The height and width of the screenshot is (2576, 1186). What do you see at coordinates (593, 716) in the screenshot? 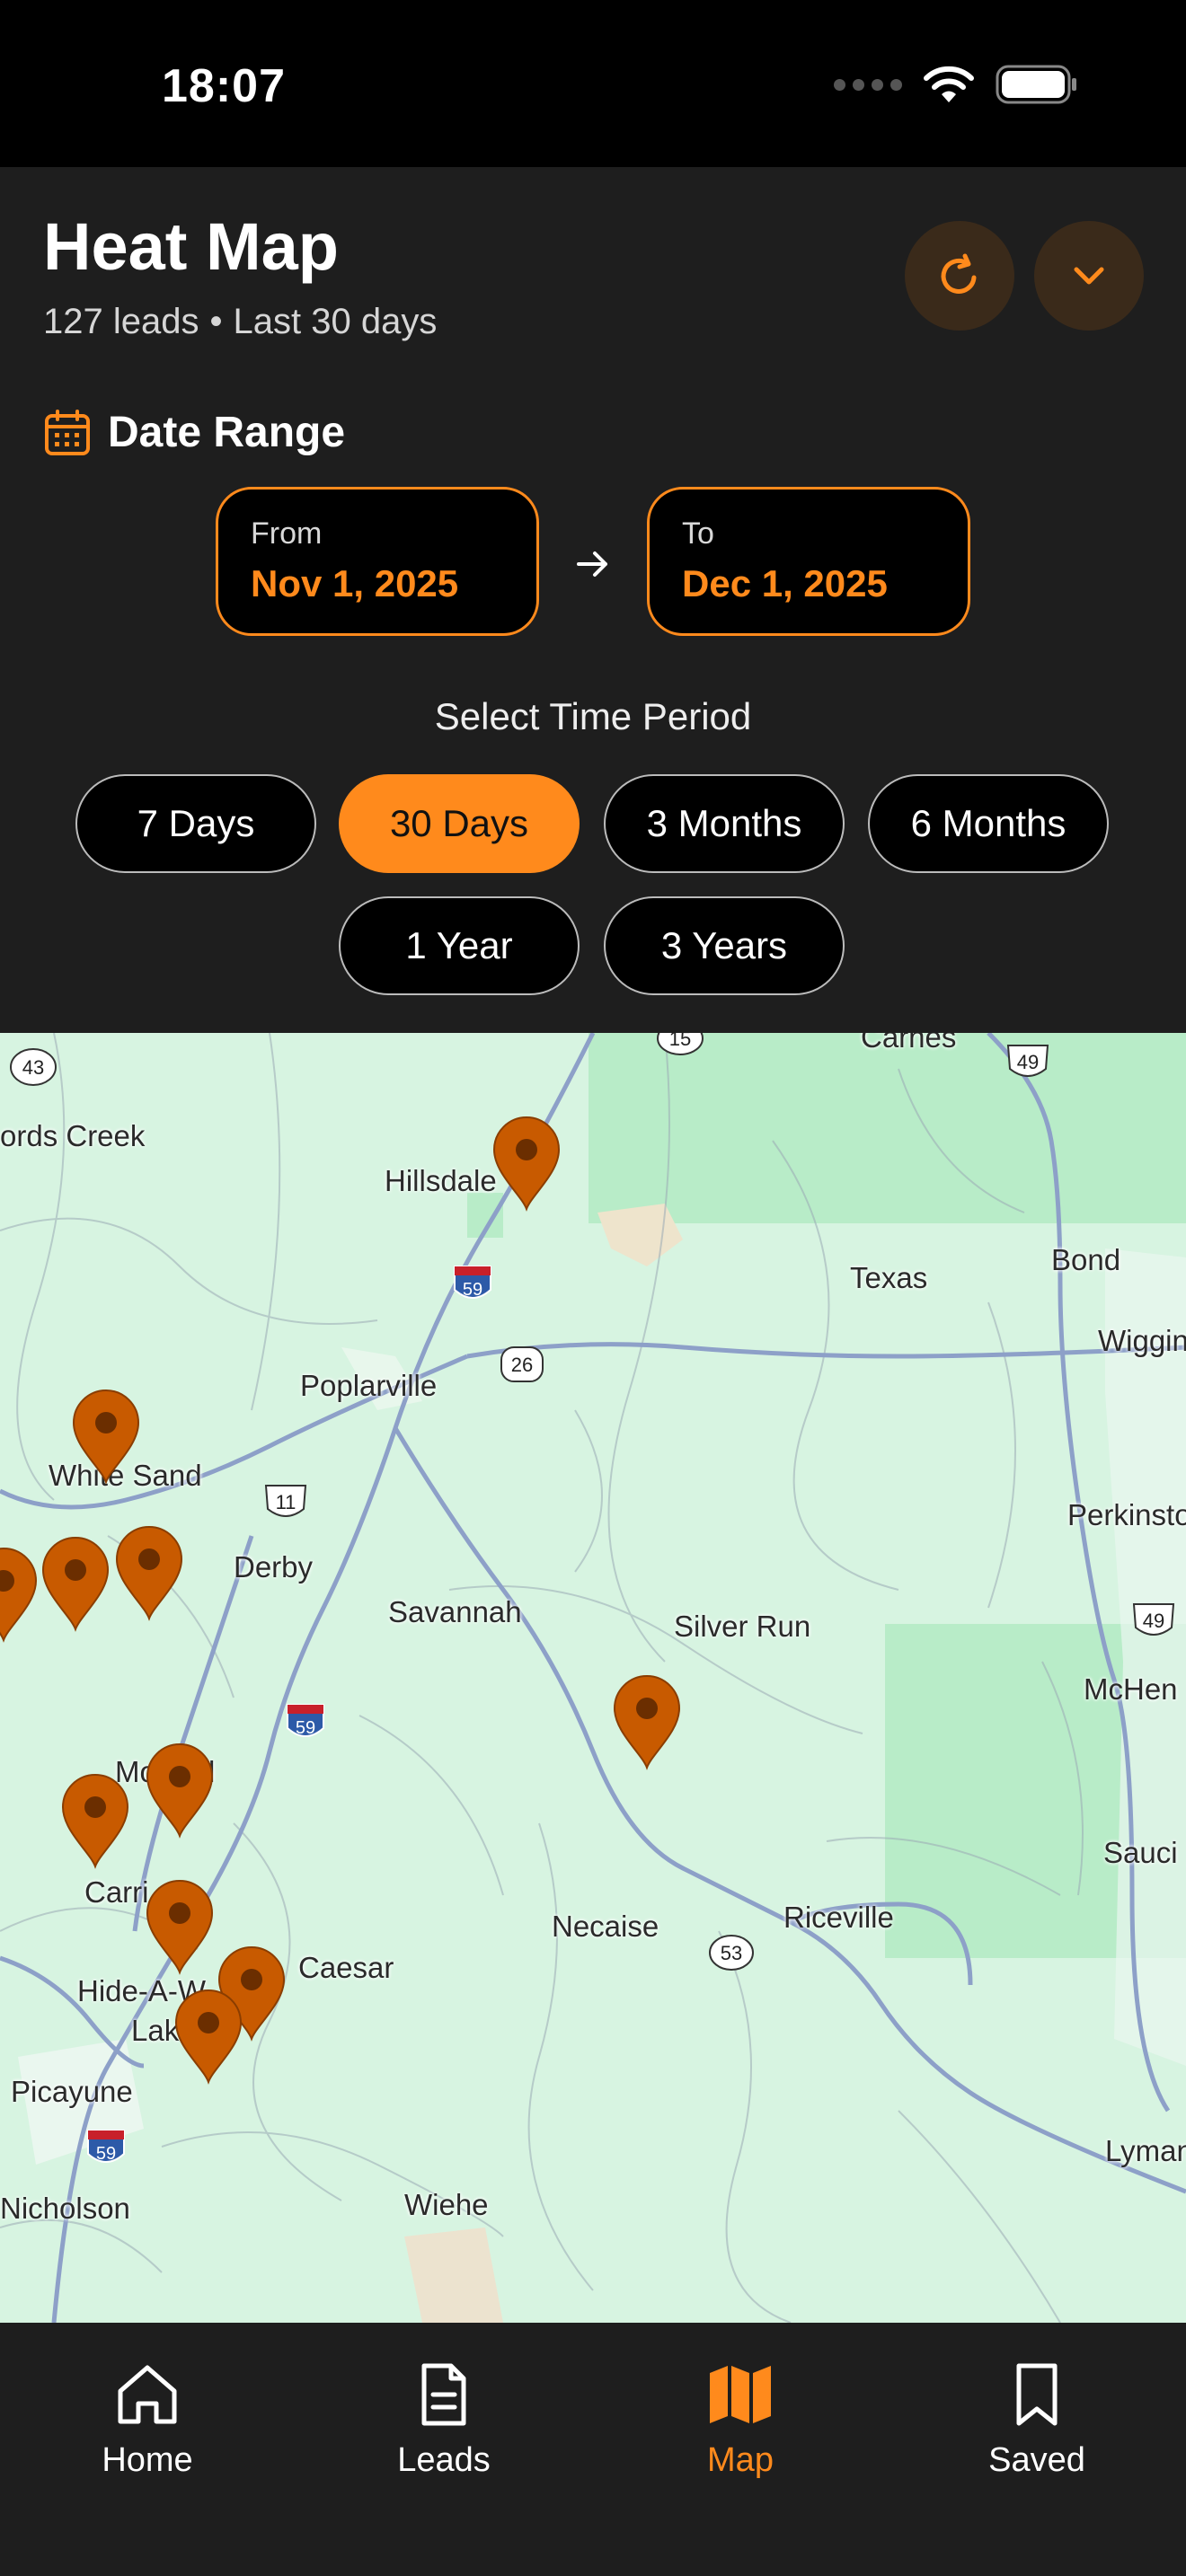
I see `time-period-label: Select Time Period` at bounding box center [593, 716].